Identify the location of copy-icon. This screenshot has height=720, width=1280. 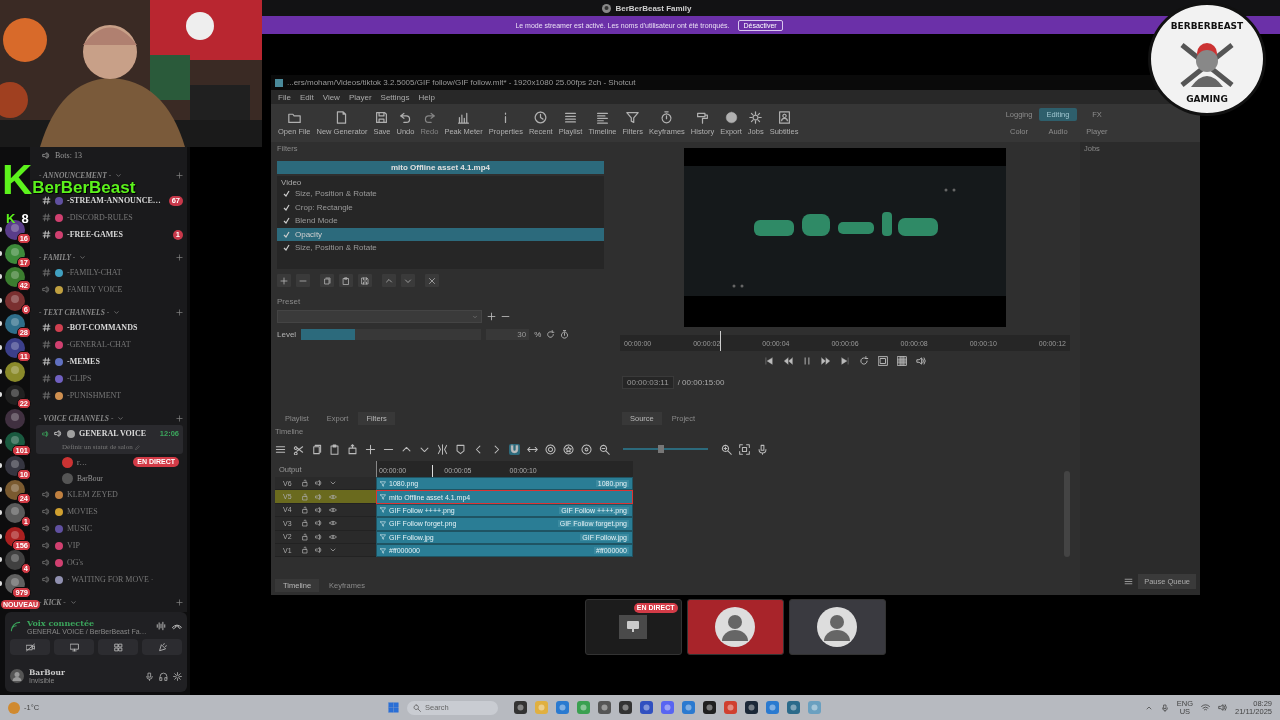
(316, 449).